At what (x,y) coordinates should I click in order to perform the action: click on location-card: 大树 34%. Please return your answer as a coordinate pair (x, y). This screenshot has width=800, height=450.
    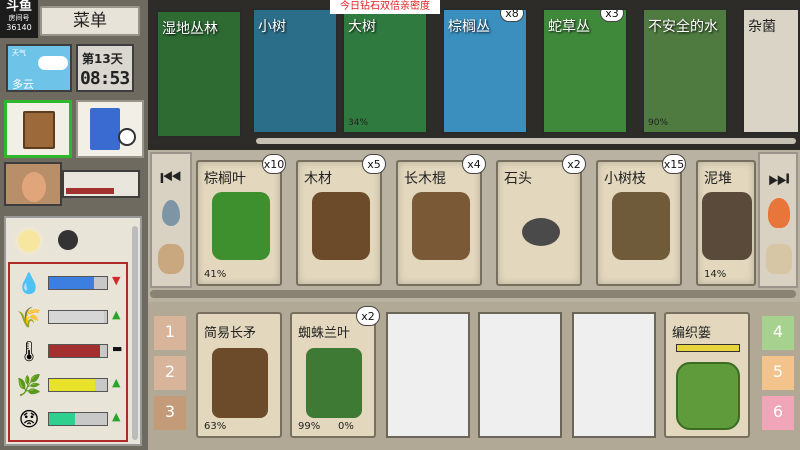
    Looking at the image, I should click on (385, 71).